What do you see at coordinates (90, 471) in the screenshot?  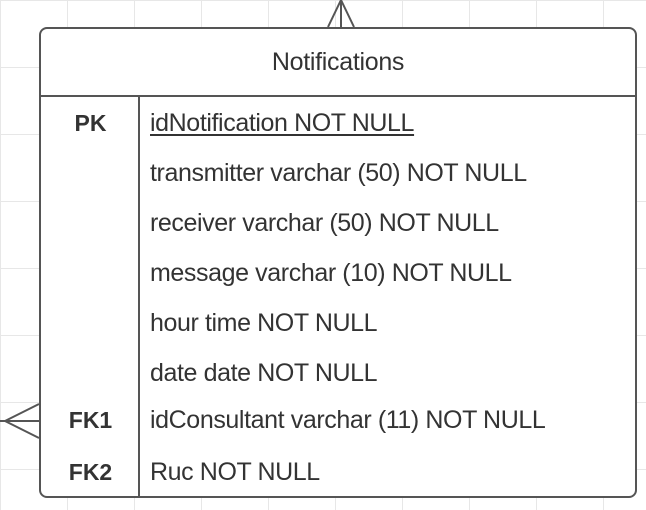 I see `foreign-key-2-label: FK2` at bounding box center [90, 471].